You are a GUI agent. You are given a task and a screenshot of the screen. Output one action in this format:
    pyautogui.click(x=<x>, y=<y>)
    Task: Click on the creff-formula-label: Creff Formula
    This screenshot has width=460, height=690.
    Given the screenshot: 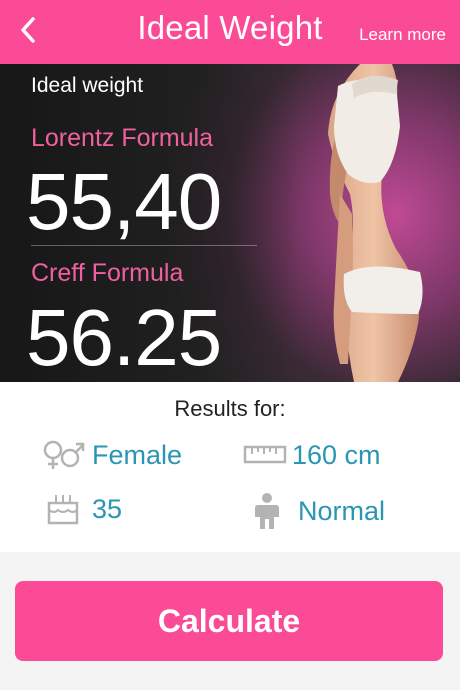 What is the action you would take?
    pyautogui.click(x=107, y=273)
    